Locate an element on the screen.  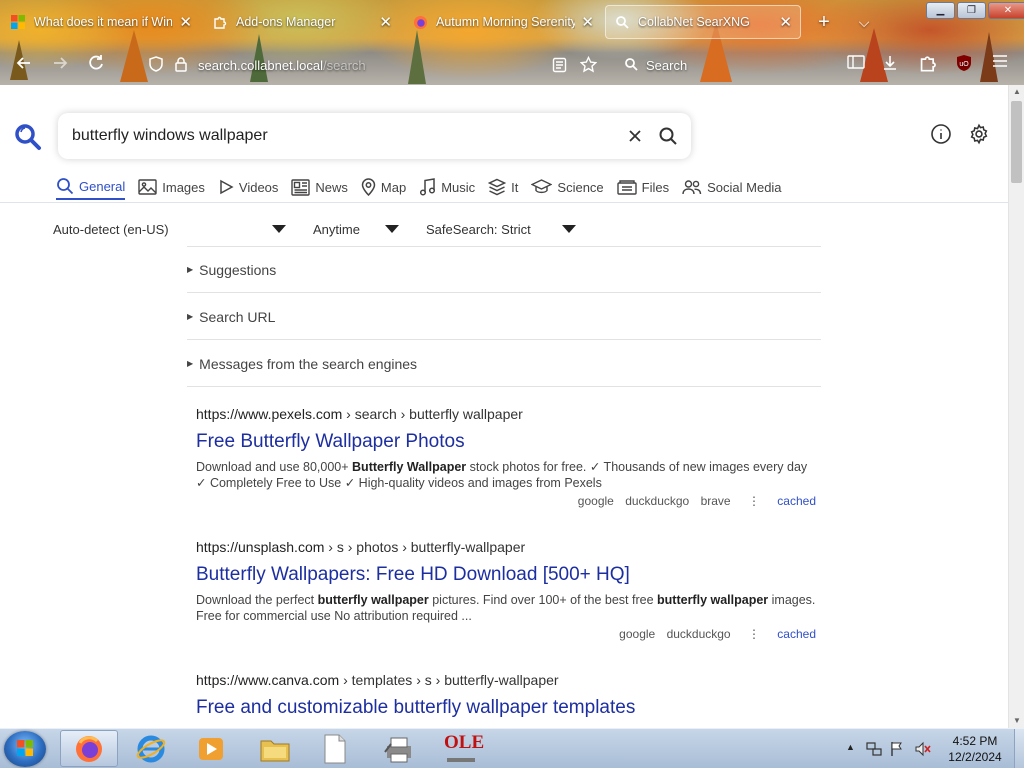
result-engines: google duckduckgo ⋮ cached is located at coordinates (506, 634).